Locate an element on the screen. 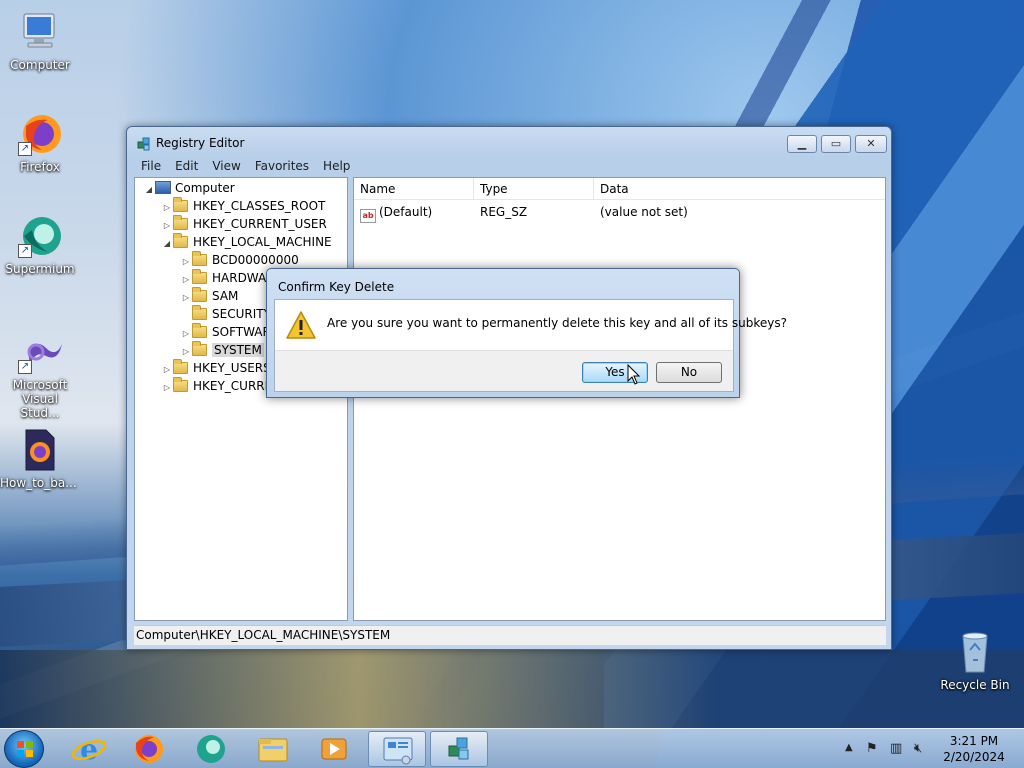 The width and height of the screenshot is (1024, 768). supermium-icon is located at coordinates (211, 749).